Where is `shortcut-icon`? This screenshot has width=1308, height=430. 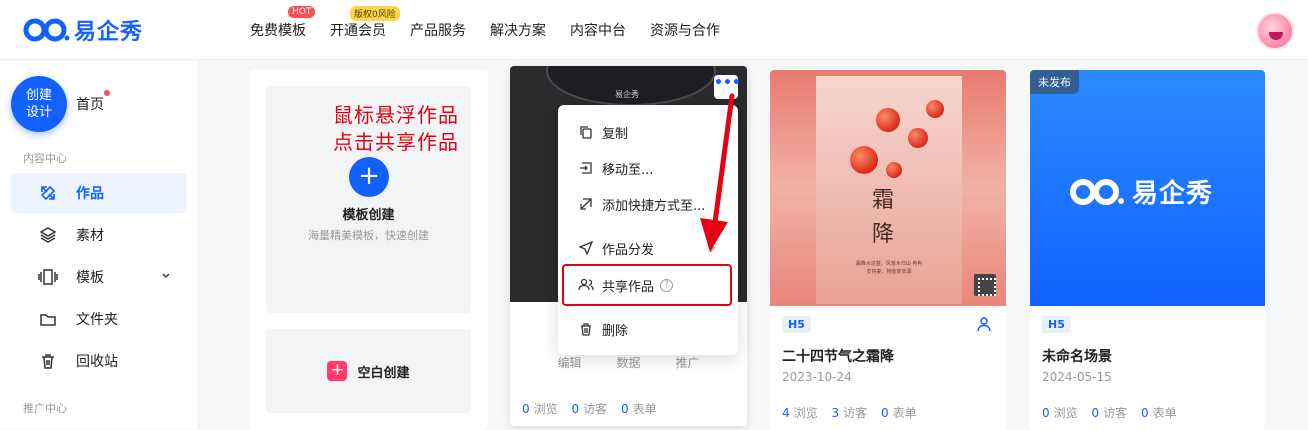 shortcut-icon is located at coordinates (586, 204).